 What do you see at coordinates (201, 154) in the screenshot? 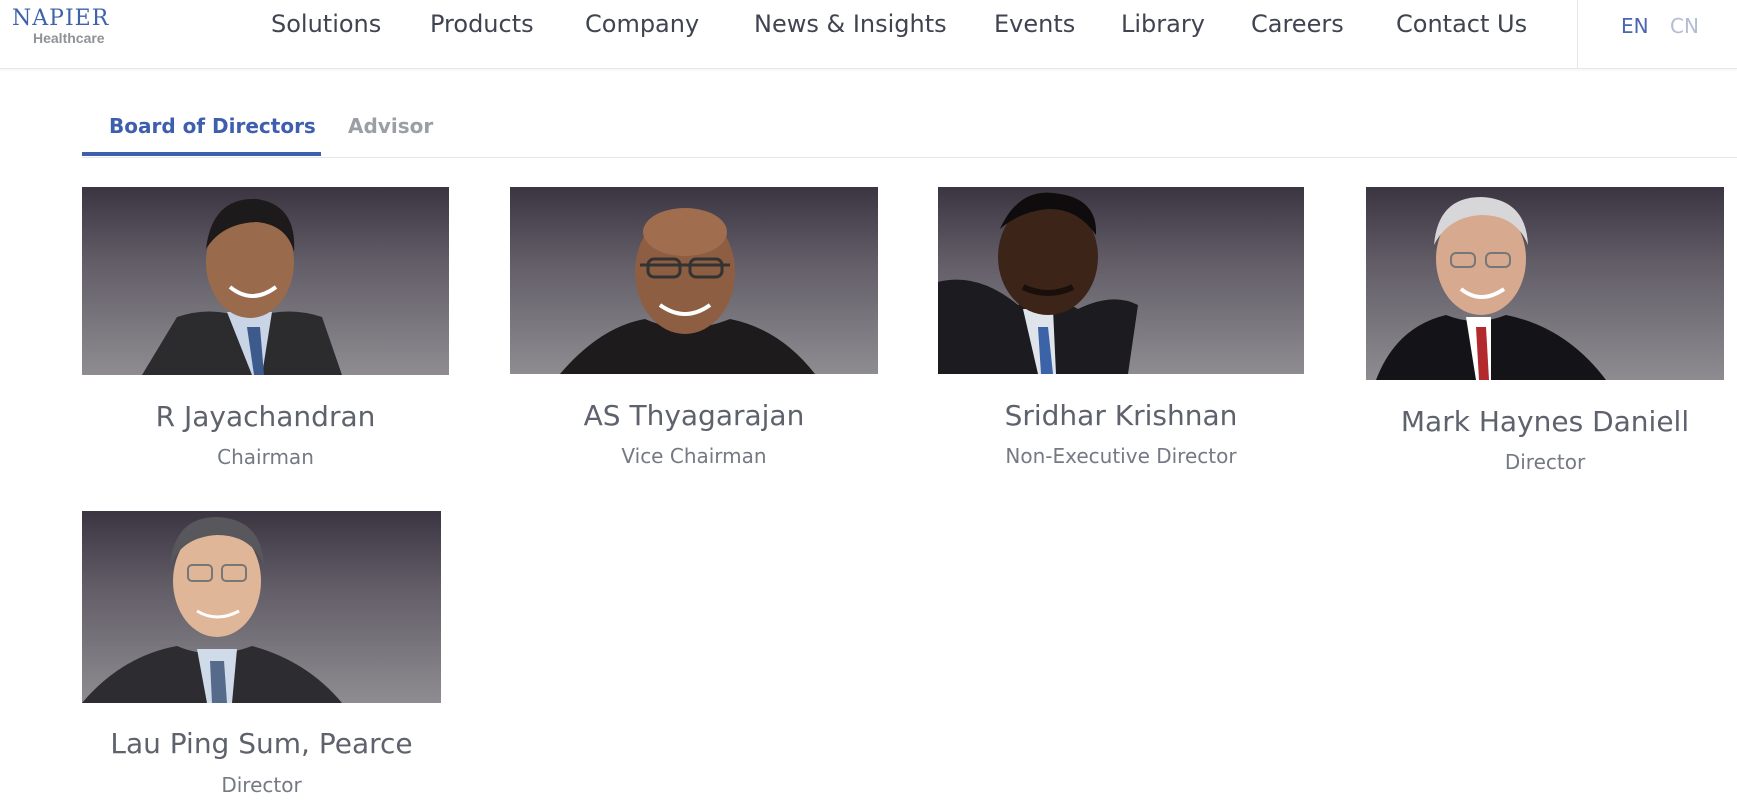
I see `active-tab-indicator` at bounding box center [201, 154].